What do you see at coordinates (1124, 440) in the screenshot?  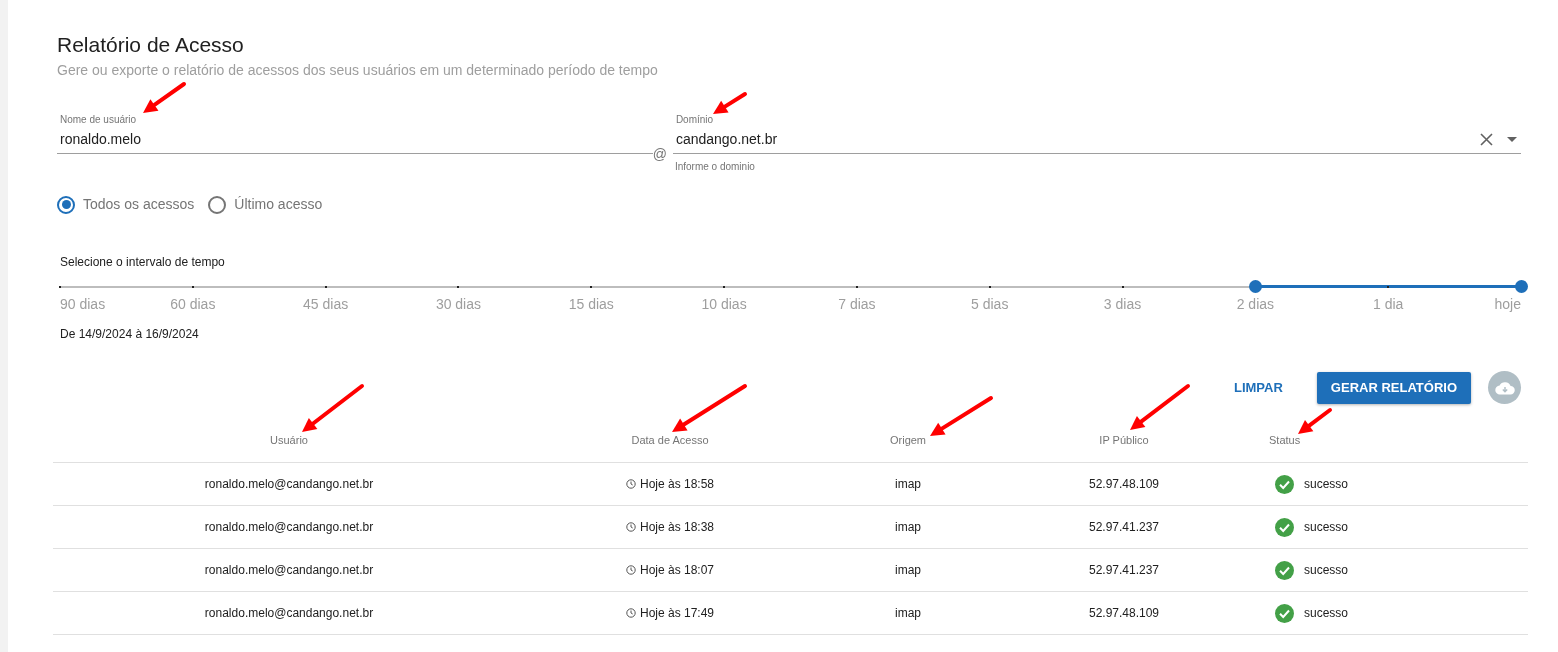 I see `column-header: IP Público` at bounding box center [1124, 440].